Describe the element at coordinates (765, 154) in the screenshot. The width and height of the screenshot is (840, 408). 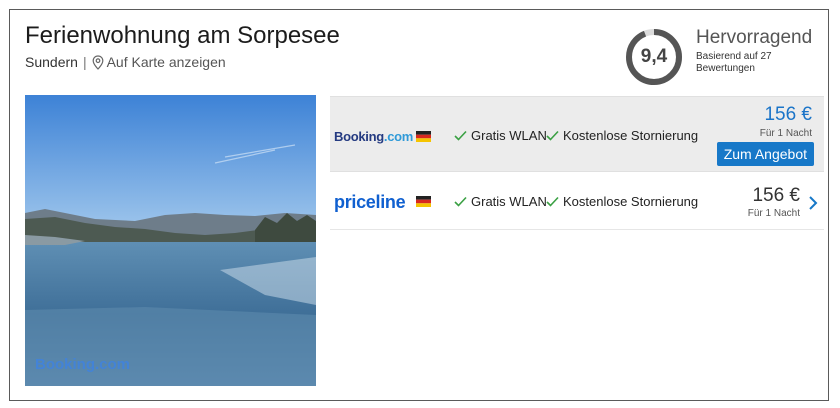
I see `view-deal-button: Zum Angebot` at that location.